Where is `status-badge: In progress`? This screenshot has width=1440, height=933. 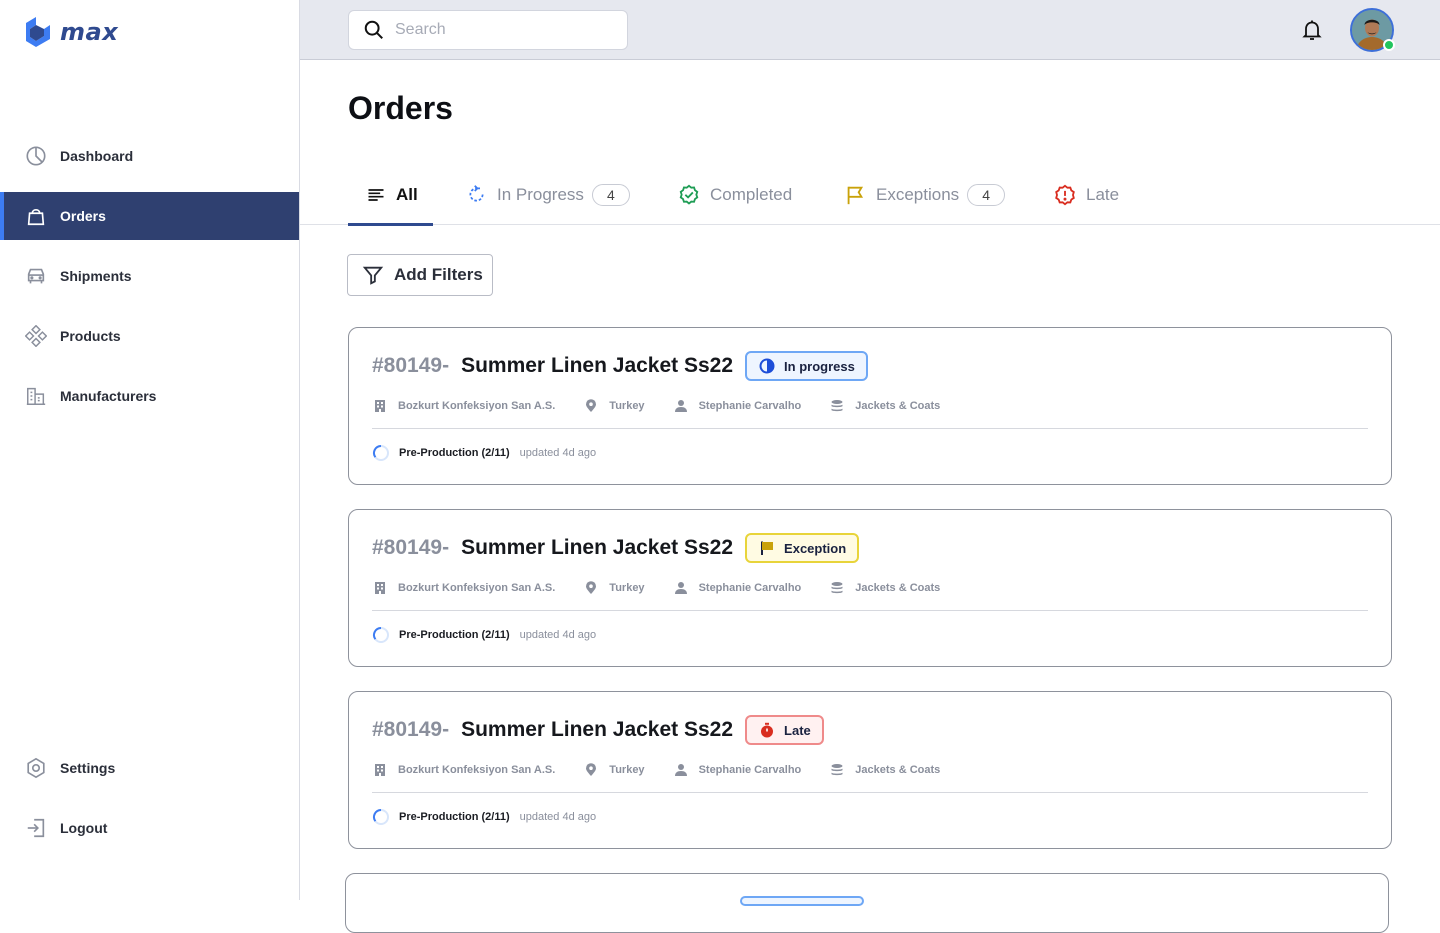
status-badge: In progress is located at coordinates (806, 366).